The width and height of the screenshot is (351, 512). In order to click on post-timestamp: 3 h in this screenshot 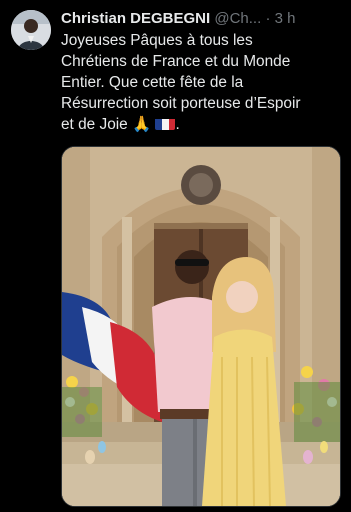, I will do `click(285, 18)`.